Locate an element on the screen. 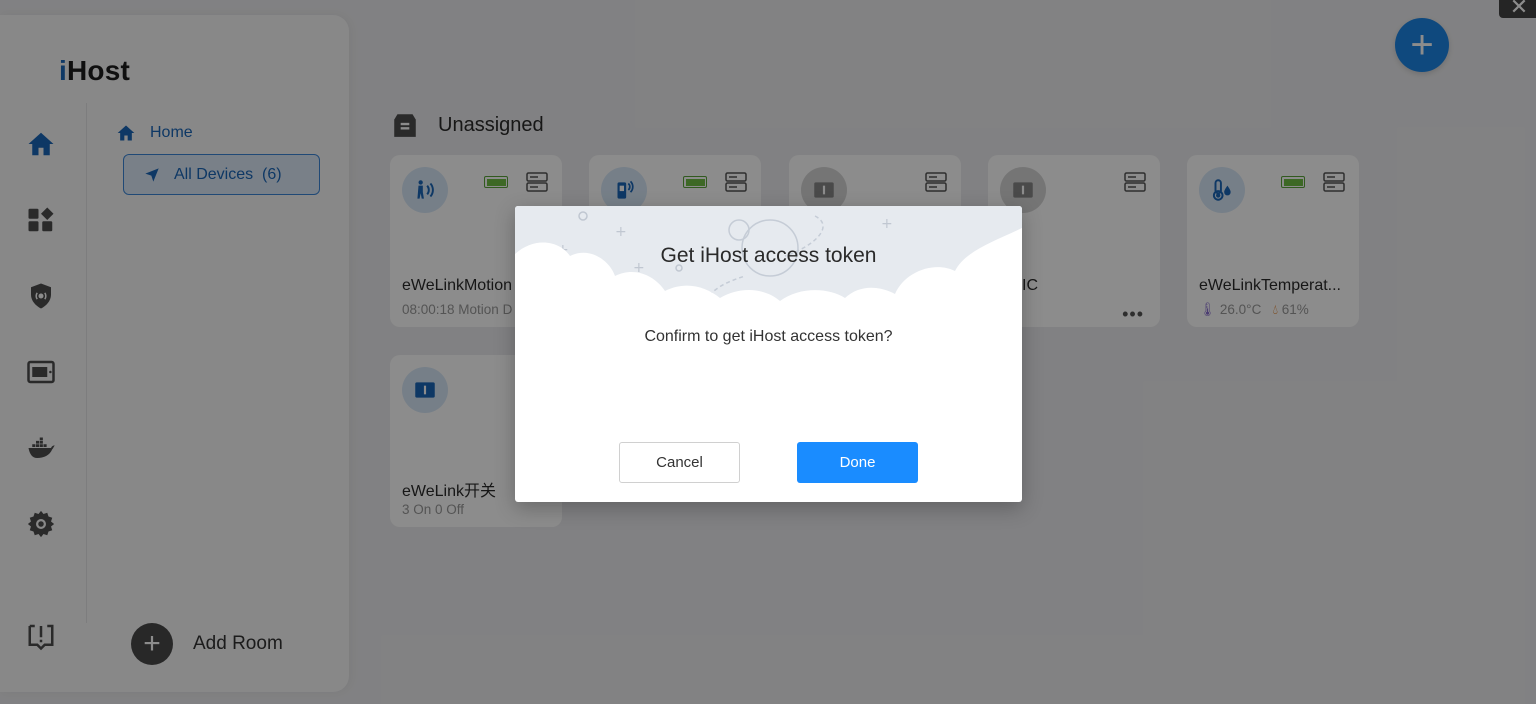  dialog-header-illustration: + + + + Get iHost access token is located at coordinates (768, 256).